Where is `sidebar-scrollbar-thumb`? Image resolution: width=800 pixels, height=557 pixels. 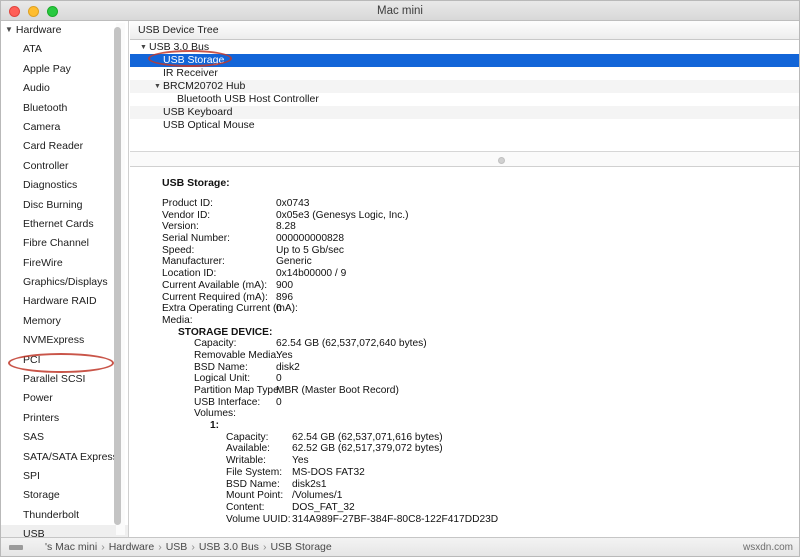 sidebar-scrollbar-thumb is located at coordinates (117, 276).